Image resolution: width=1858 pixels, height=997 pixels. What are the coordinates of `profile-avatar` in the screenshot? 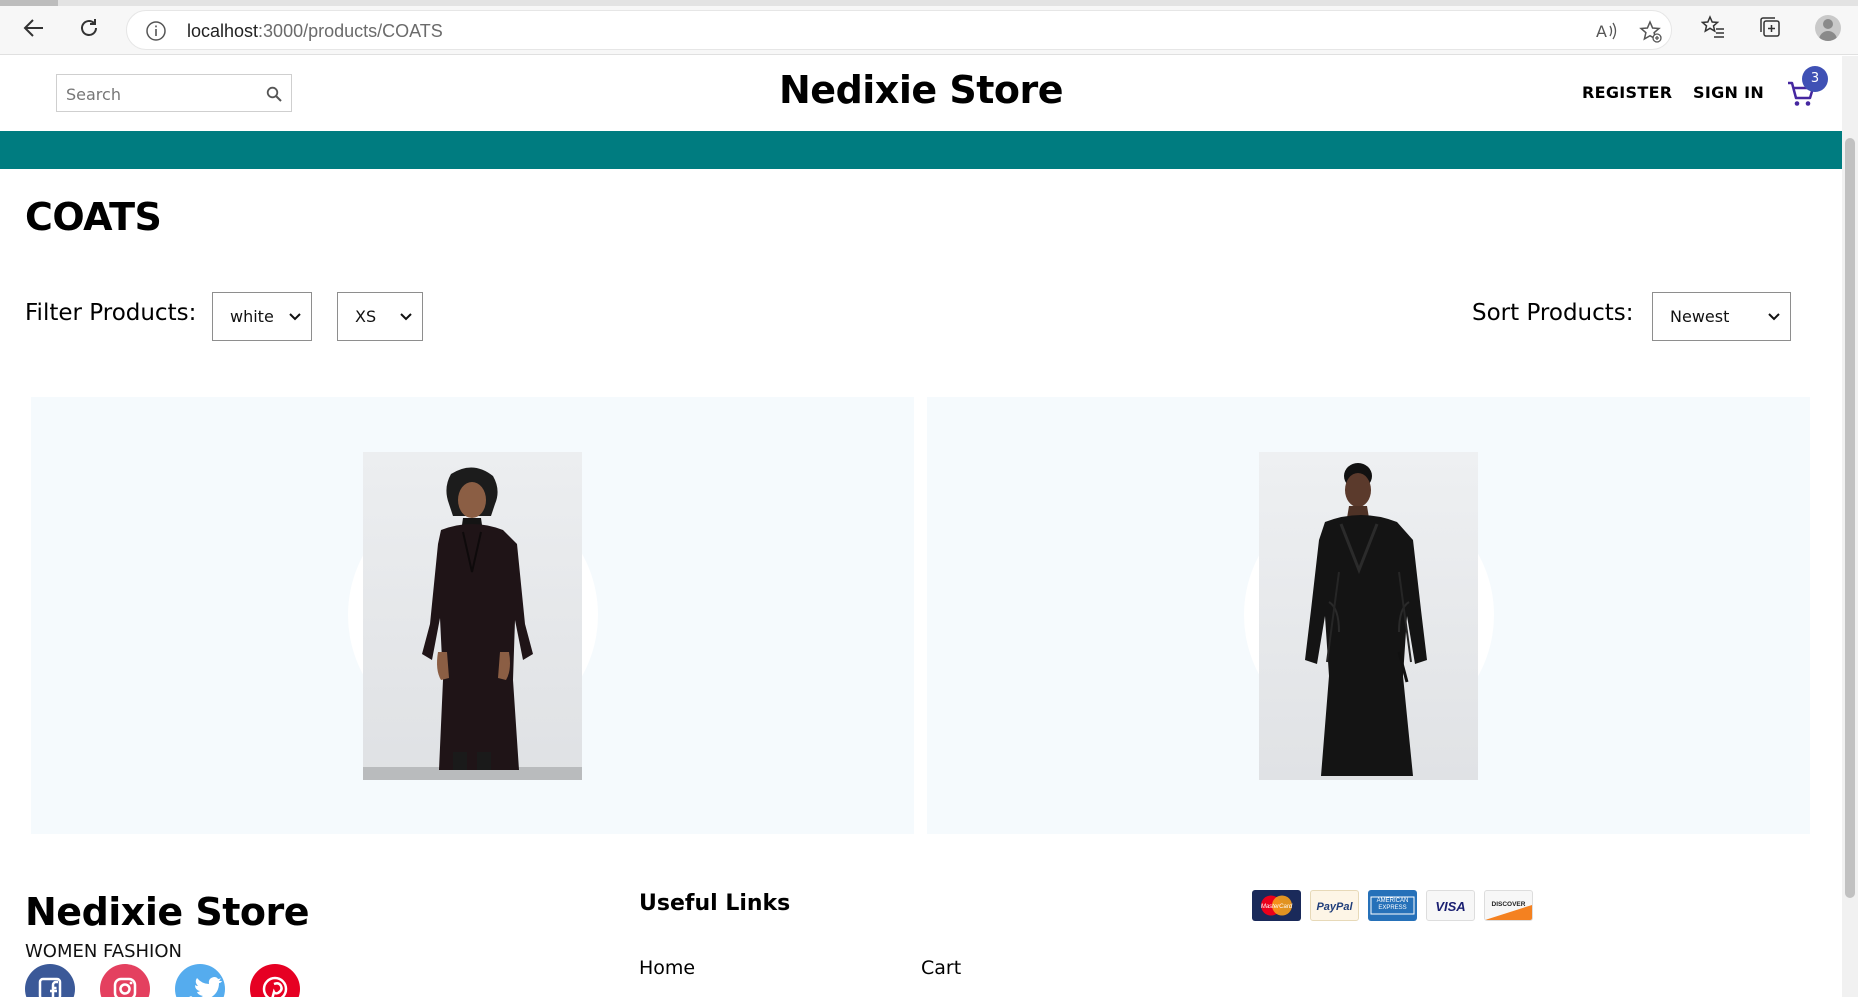 It's located at (1828, 28).